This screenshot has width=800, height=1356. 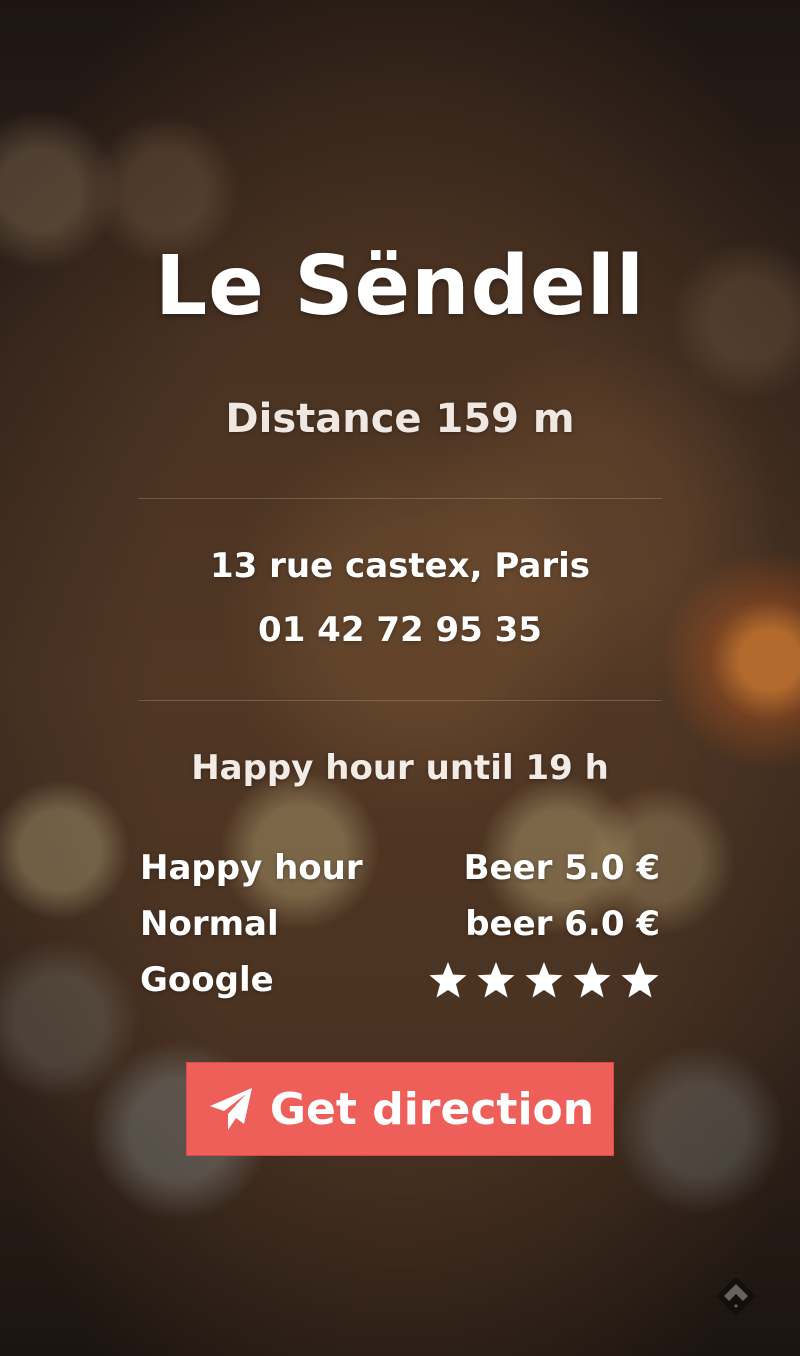 What do you see at coordinates (400, 630) in the screenshot?
I see `venue-phone: 01 42 72 95 35` at bounding box center [400, 630].